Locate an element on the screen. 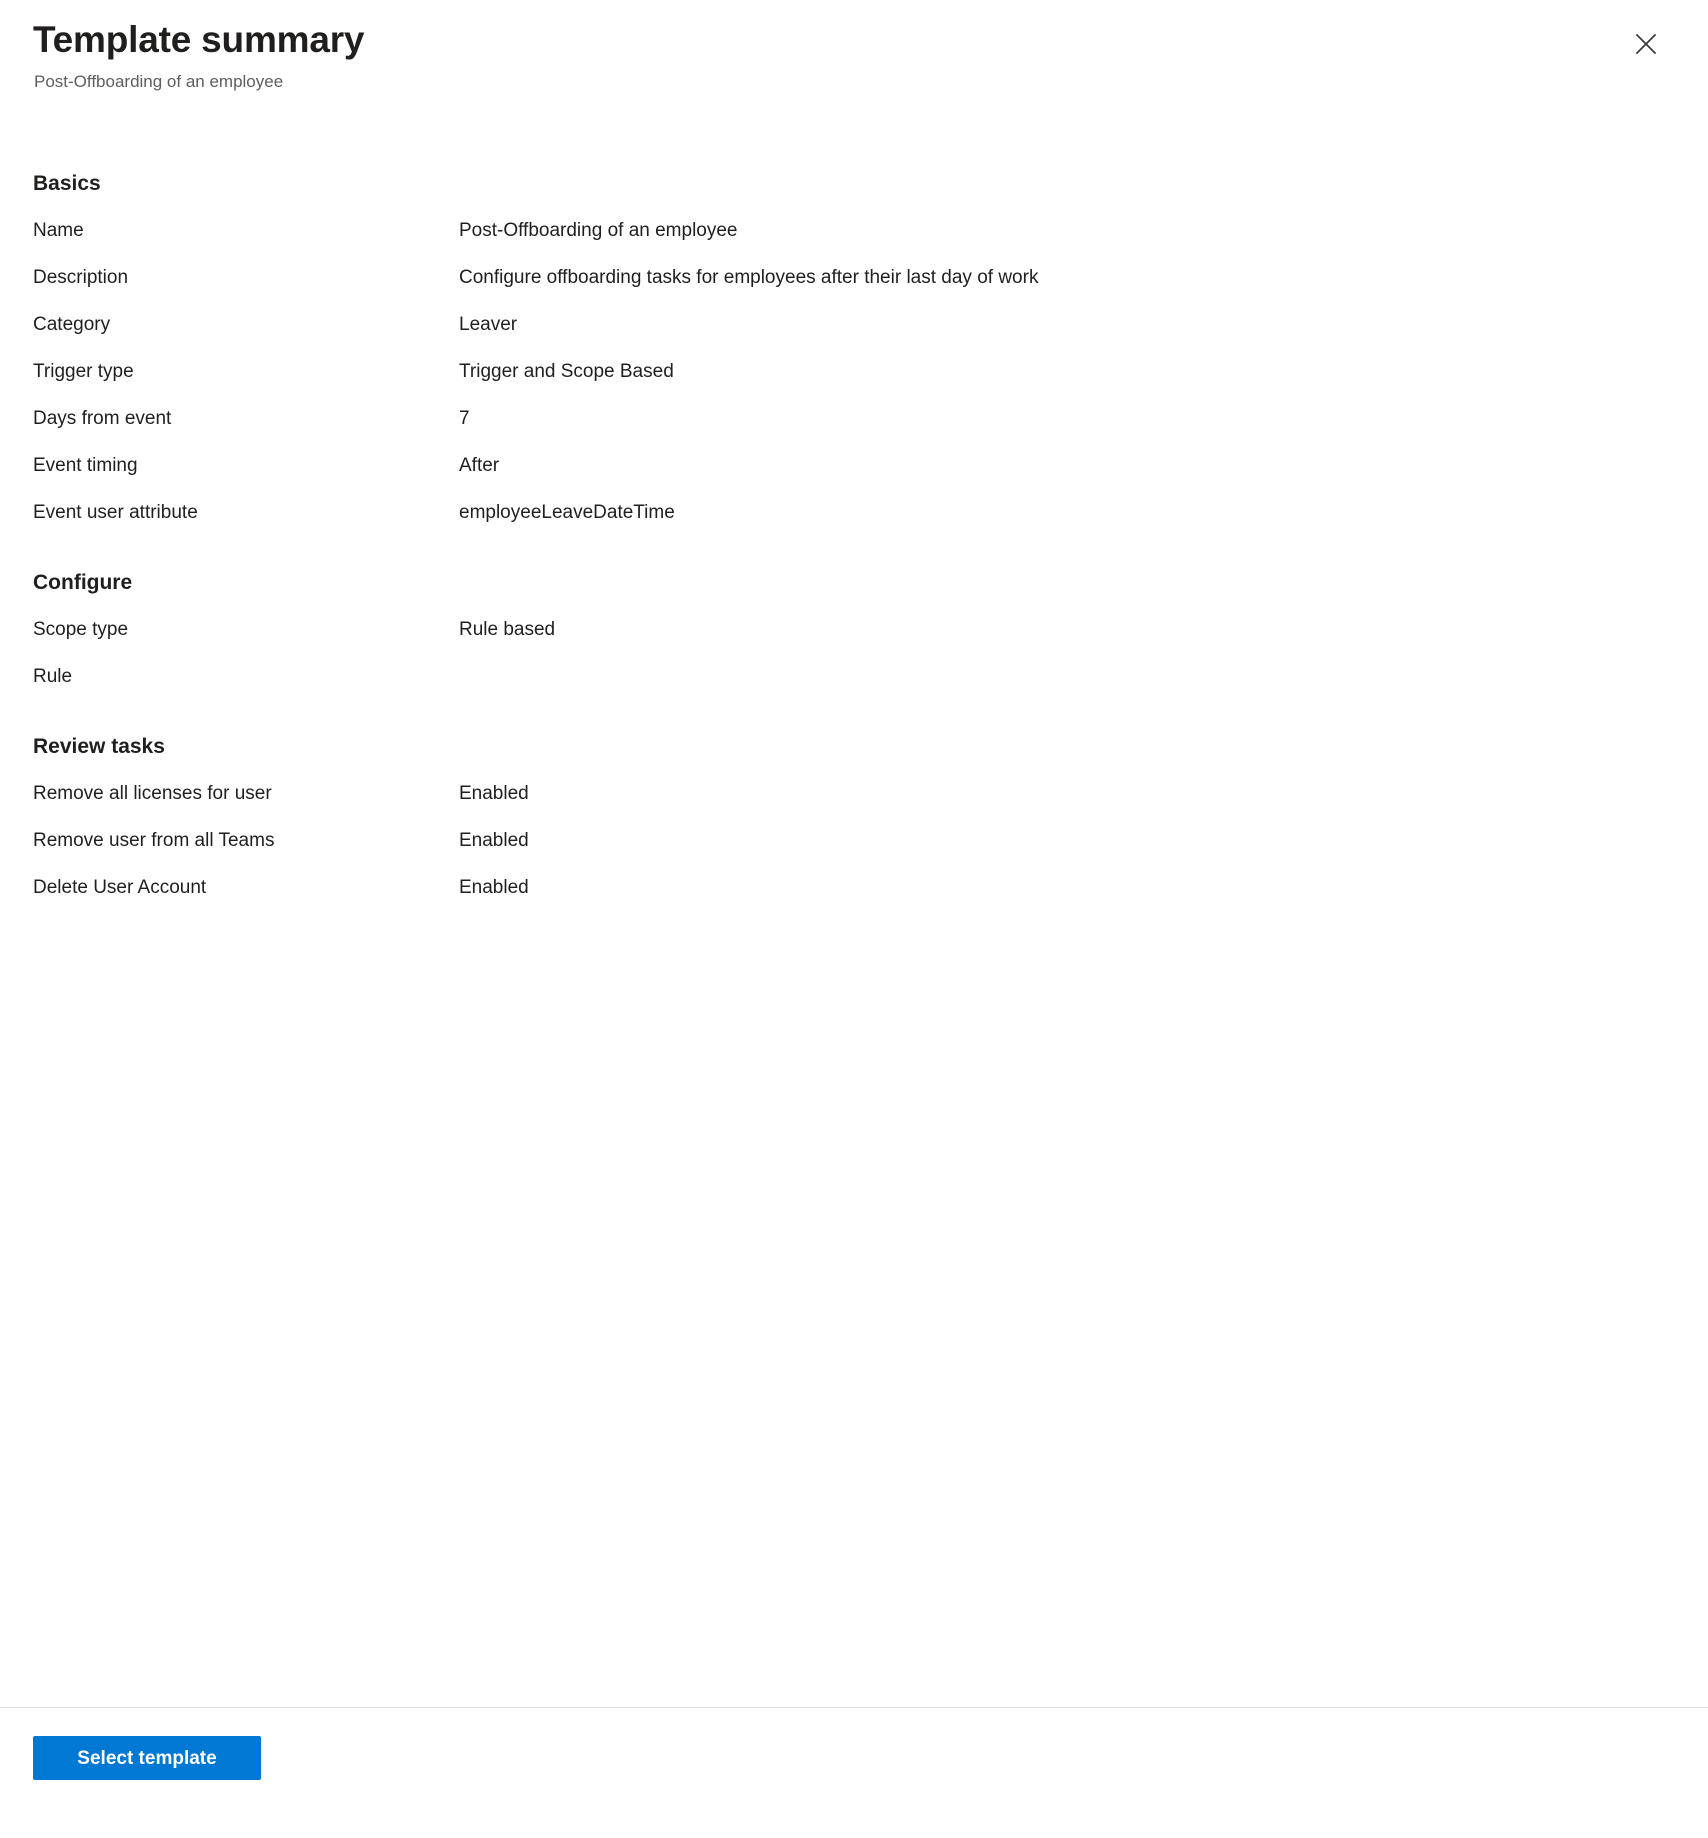  summary-row-event-timing: Event timing After is located at coordinates (854, 466).